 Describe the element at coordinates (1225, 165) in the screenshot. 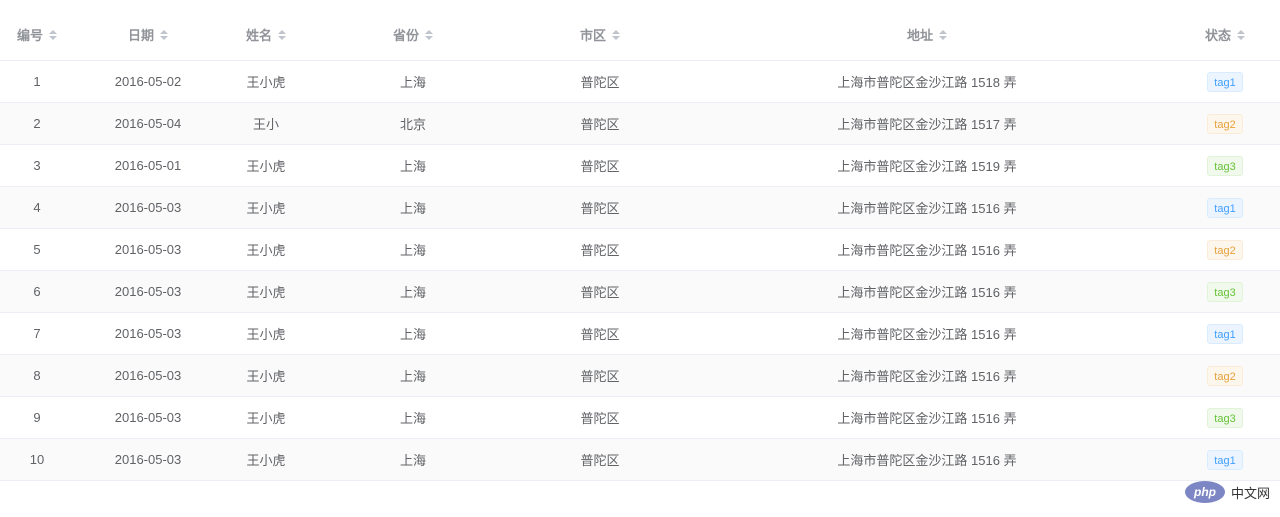

I see `cell-status: tag3` at that location.